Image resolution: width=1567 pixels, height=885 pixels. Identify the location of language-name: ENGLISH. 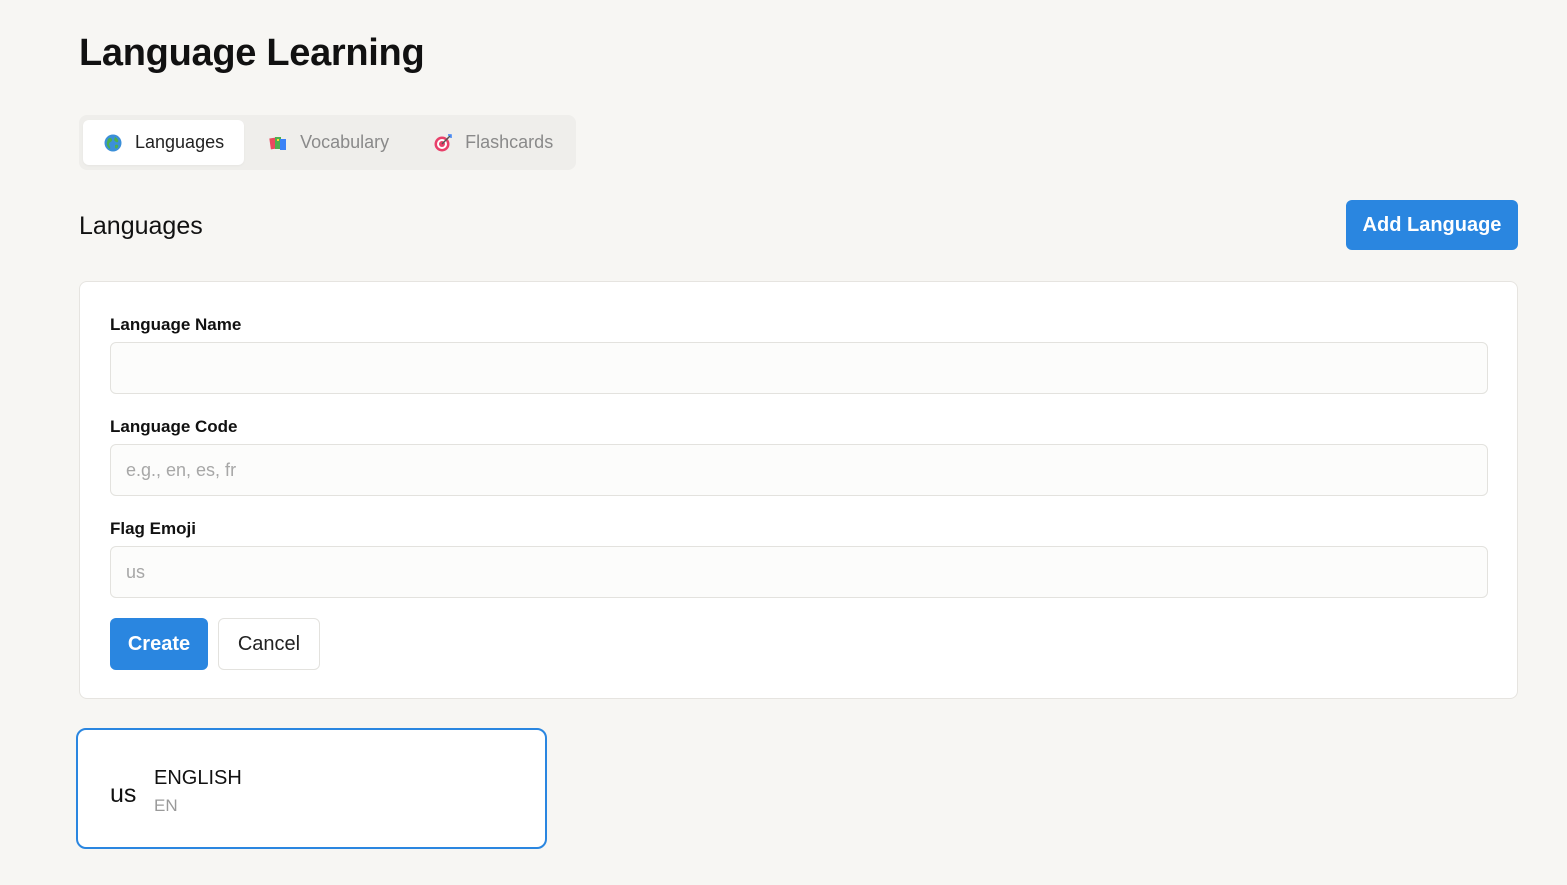
(198, 778).